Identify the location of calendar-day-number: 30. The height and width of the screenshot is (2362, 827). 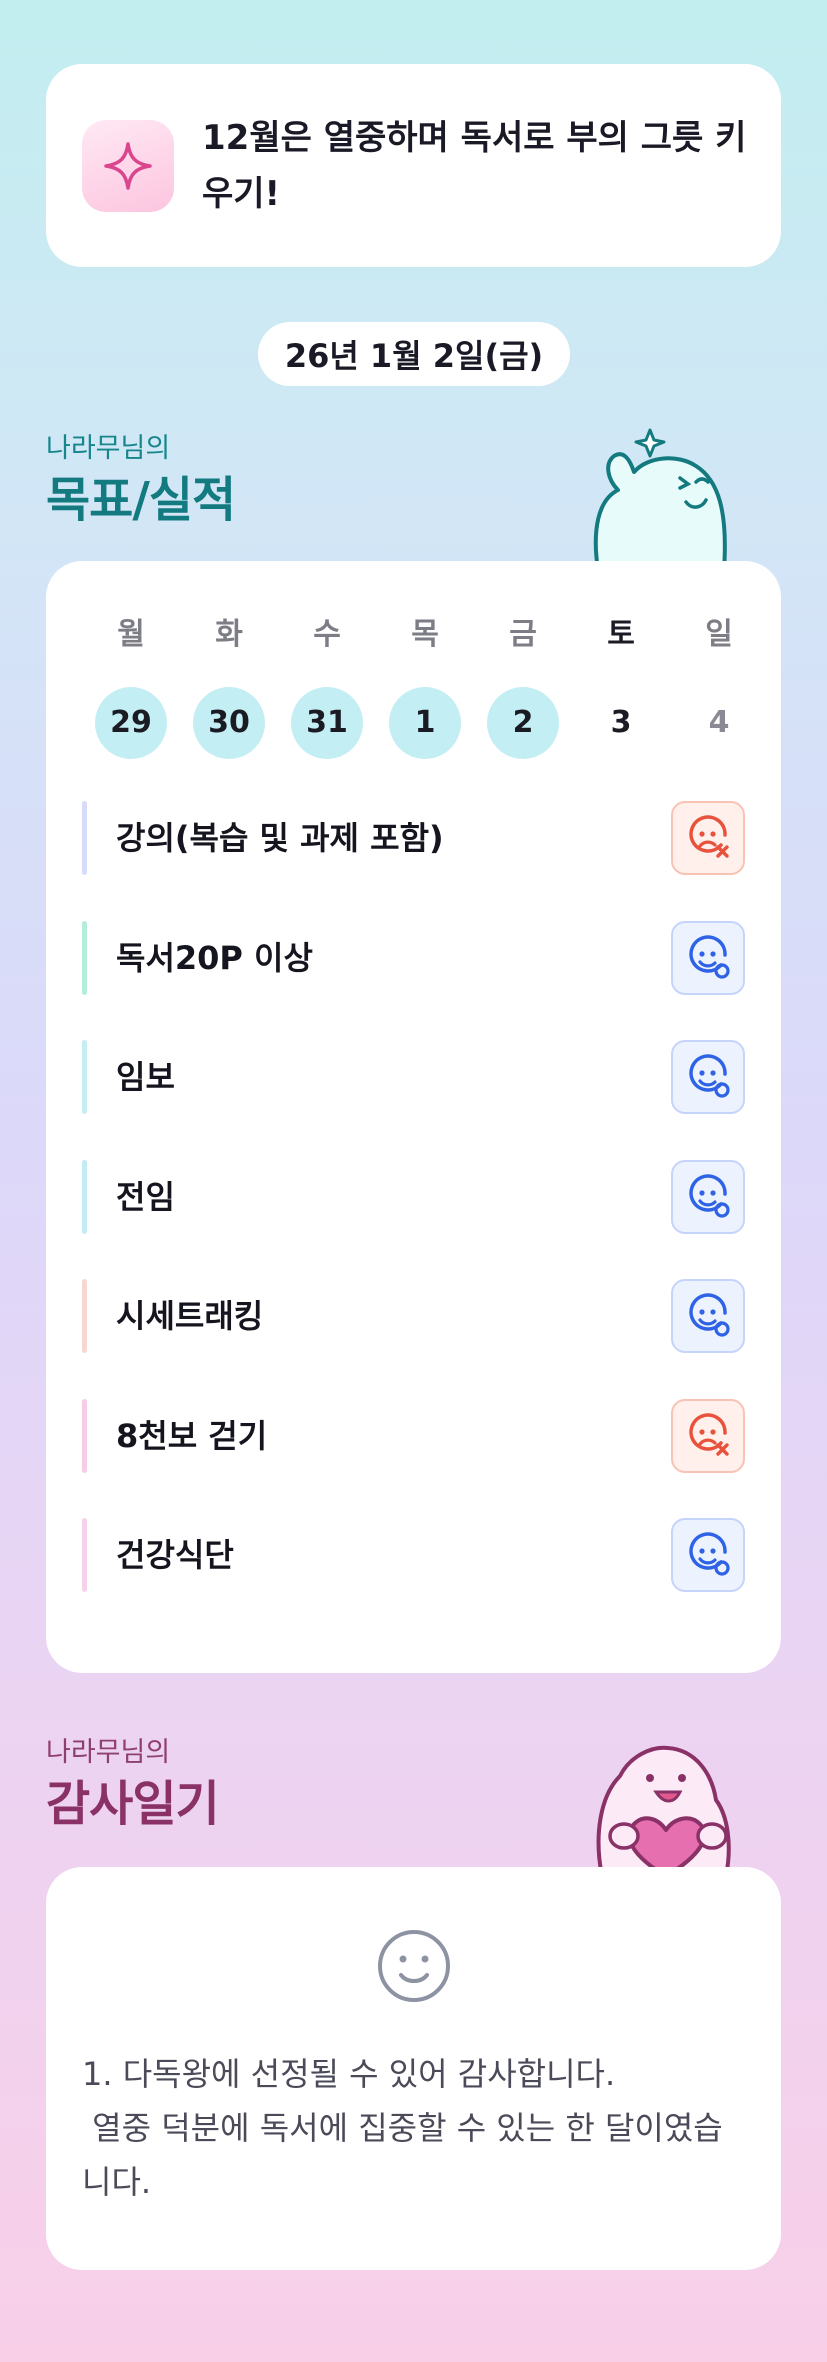
(229, 723).